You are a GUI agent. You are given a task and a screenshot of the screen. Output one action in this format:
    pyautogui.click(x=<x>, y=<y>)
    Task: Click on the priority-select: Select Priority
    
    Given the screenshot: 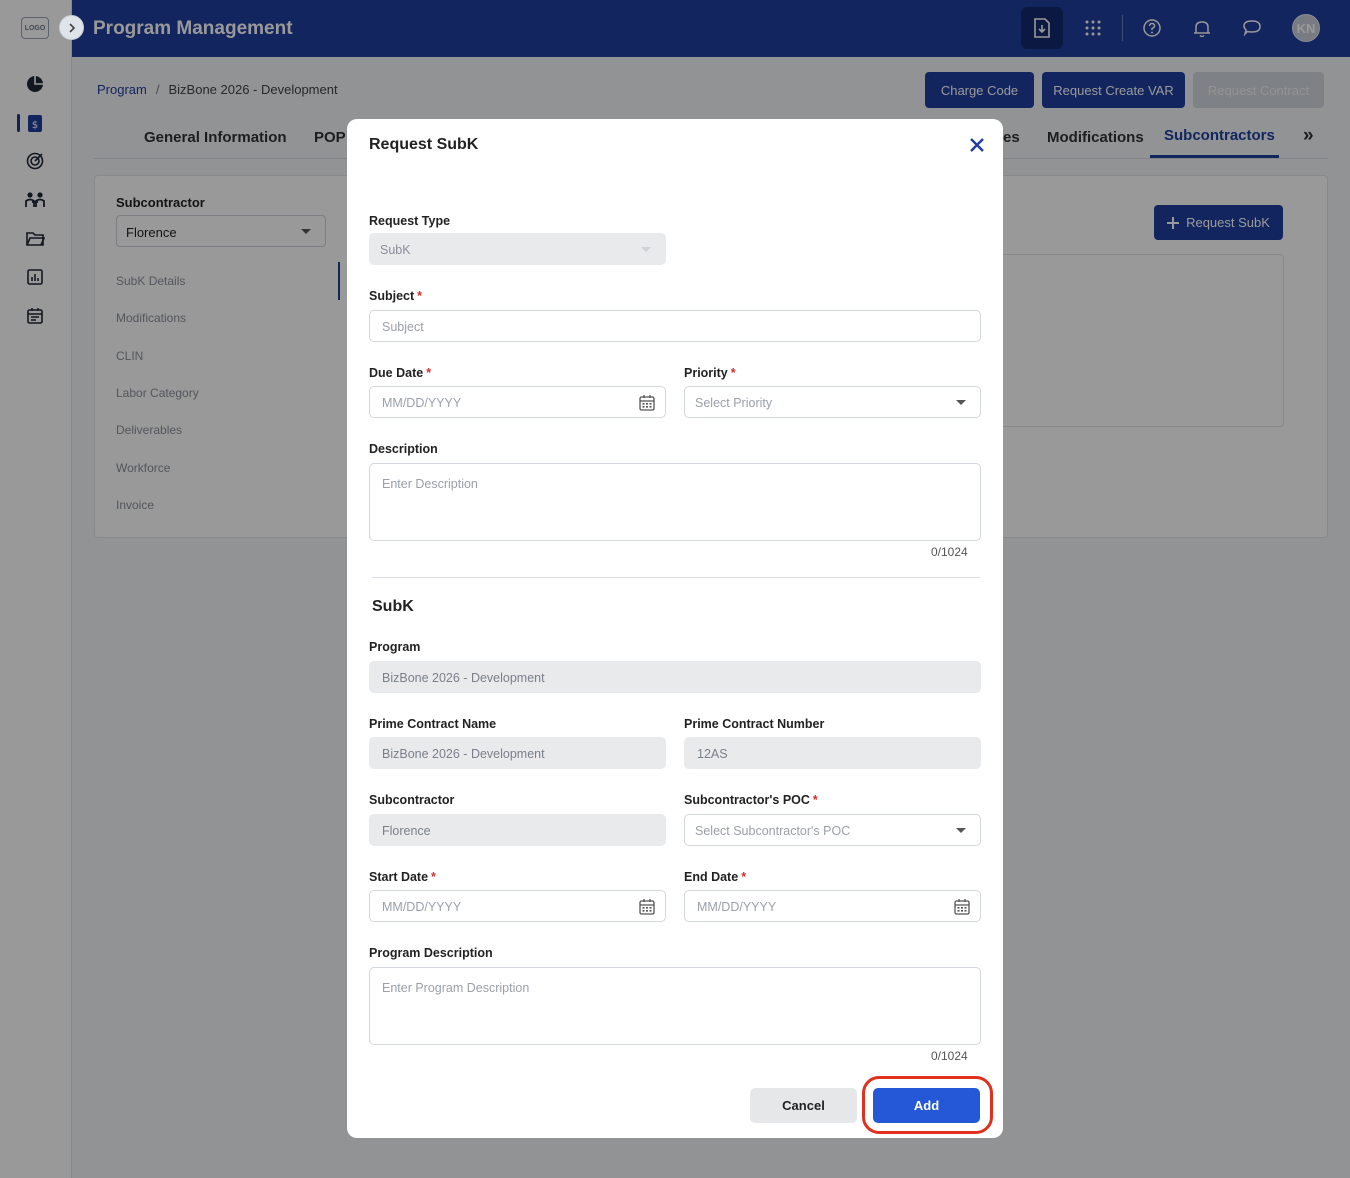 What is the action you would take?
    pyautogui.click(x=832, y=402)
    